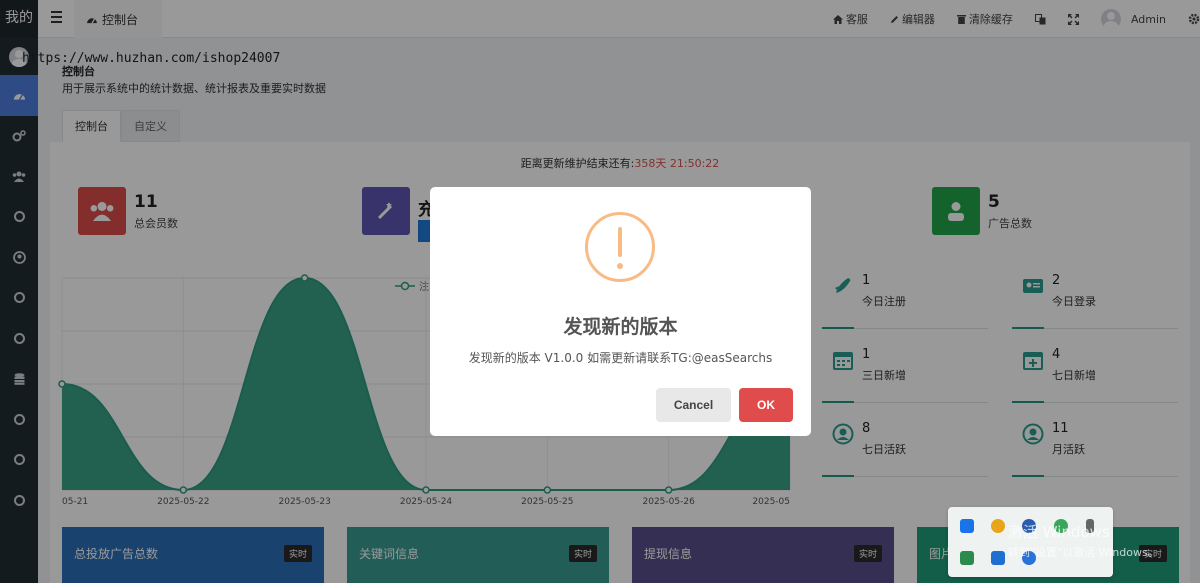  Describe the element at coordinates (998, 526) in the screenshot. I see `browser-icon` at that location.